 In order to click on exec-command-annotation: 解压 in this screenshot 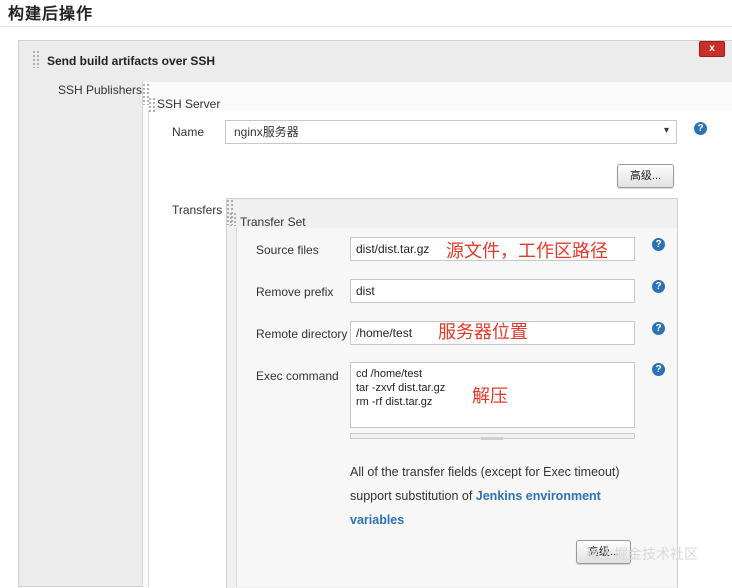, I will do `click(490, 396)`.